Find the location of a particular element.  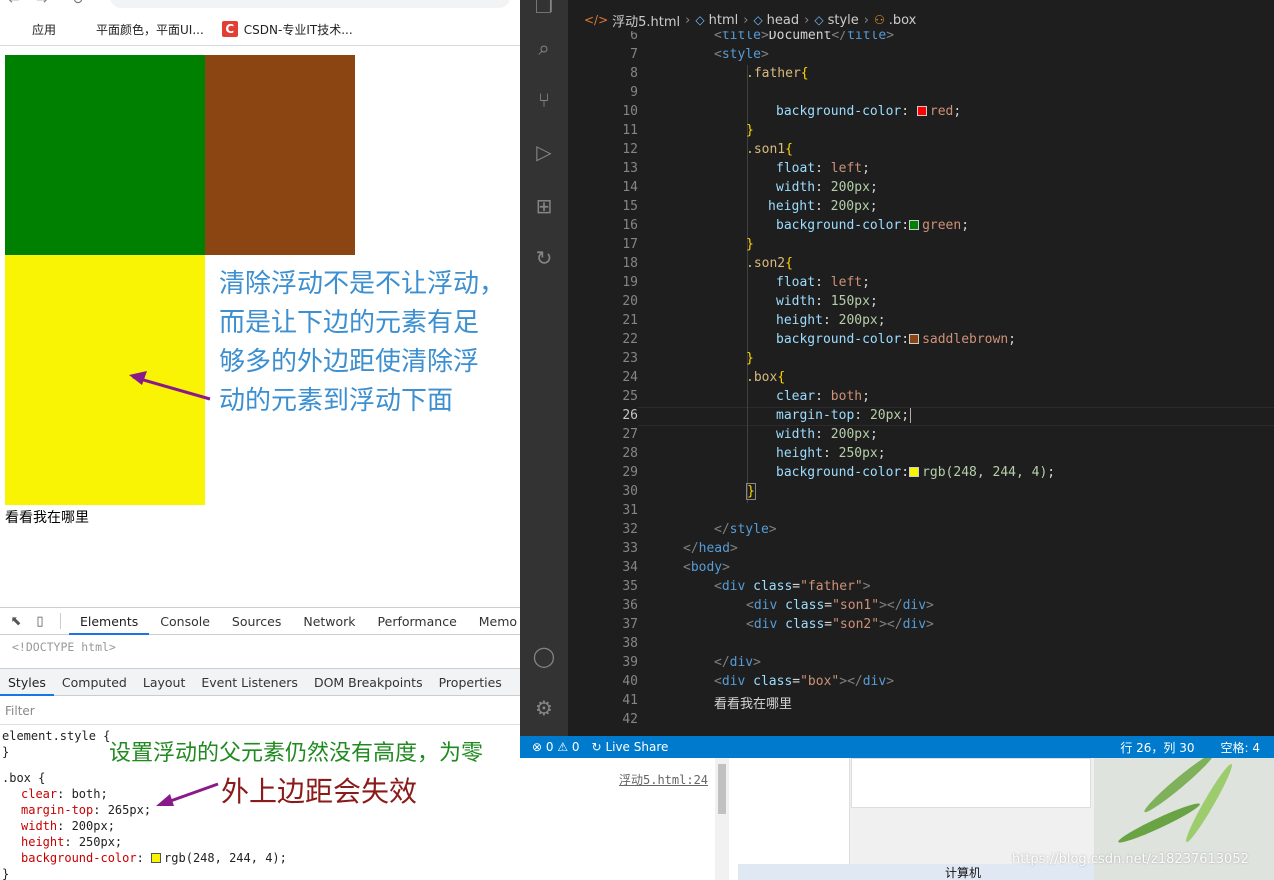

bookmark-apps: 应用 is located at coordinates (34, 29).